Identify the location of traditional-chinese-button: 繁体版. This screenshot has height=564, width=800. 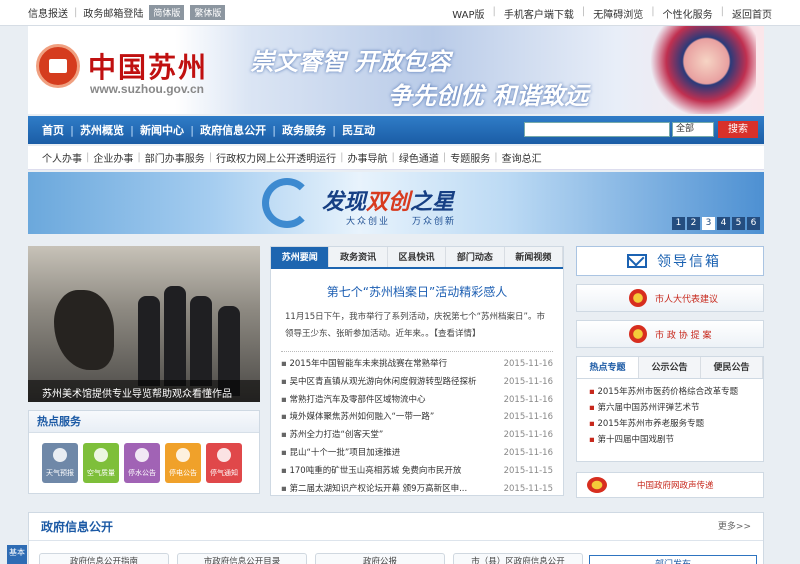
(208, 12).